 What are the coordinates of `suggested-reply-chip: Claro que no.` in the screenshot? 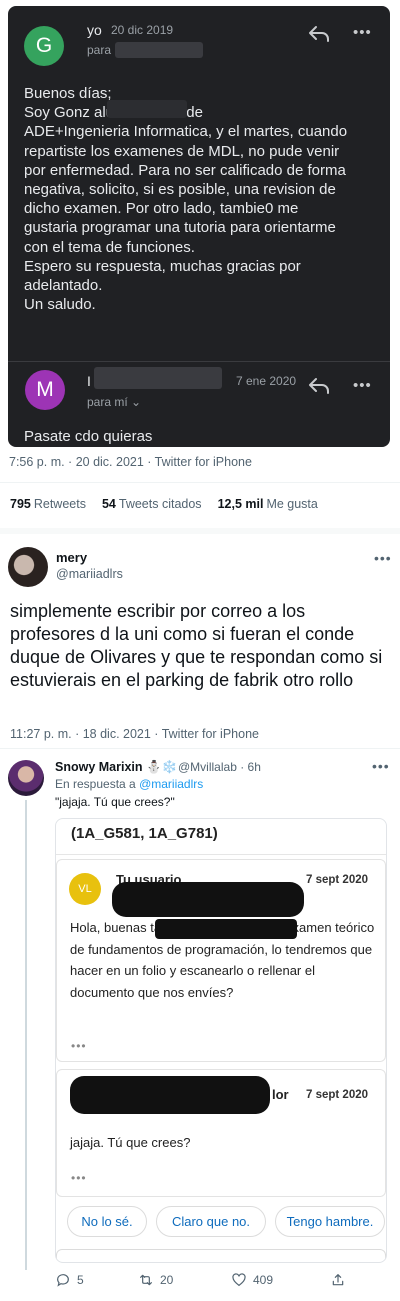 It's located at (211, 1221).